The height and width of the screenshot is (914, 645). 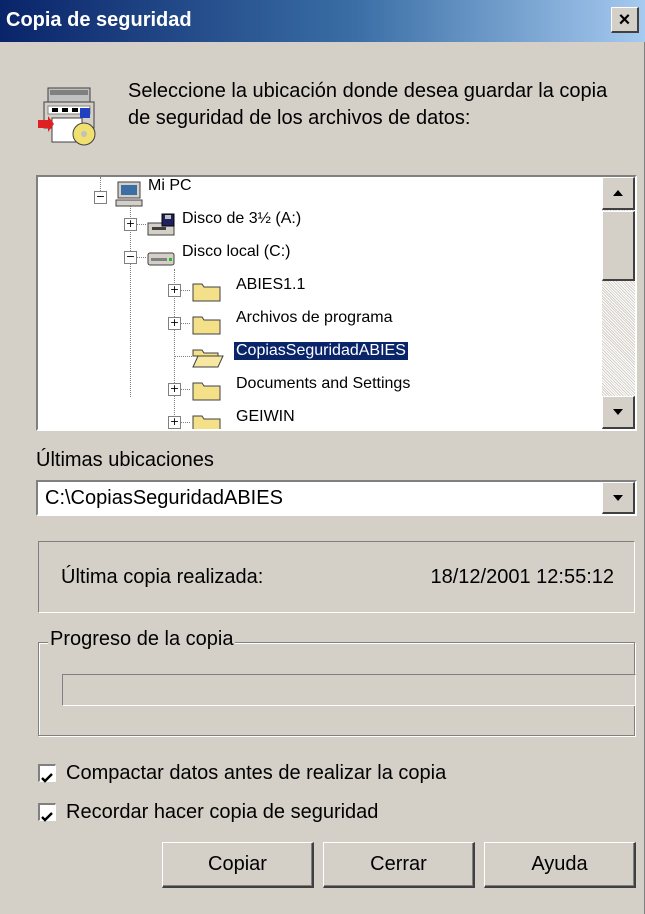 I want to click on compact-checkbox, so click(x=47, y=773).